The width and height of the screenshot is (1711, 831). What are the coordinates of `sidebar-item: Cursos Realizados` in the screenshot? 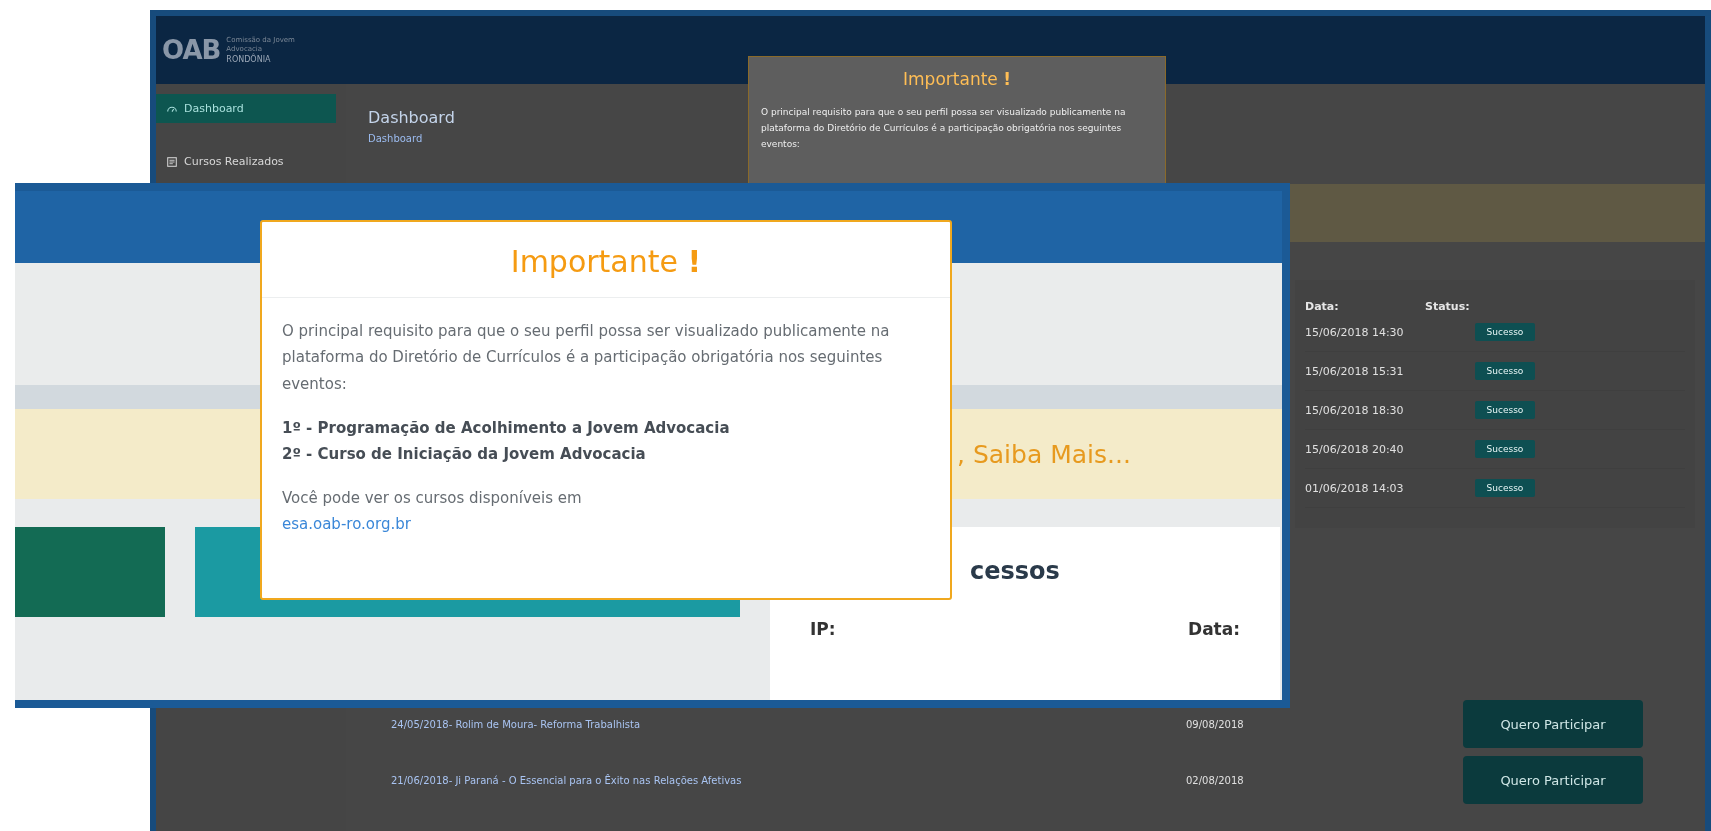 It's located at (246, 161).